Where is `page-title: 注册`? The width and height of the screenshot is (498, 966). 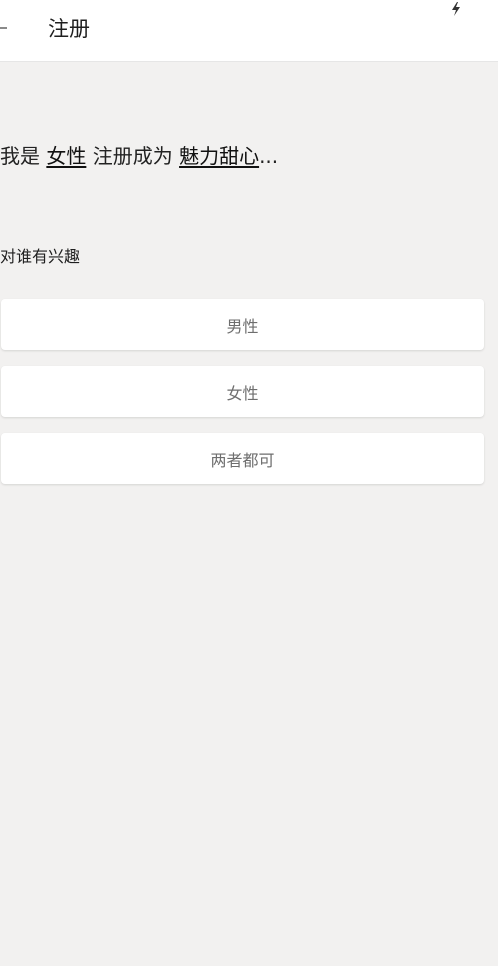 page-title: 注册 is located at coordinates (69, 29).